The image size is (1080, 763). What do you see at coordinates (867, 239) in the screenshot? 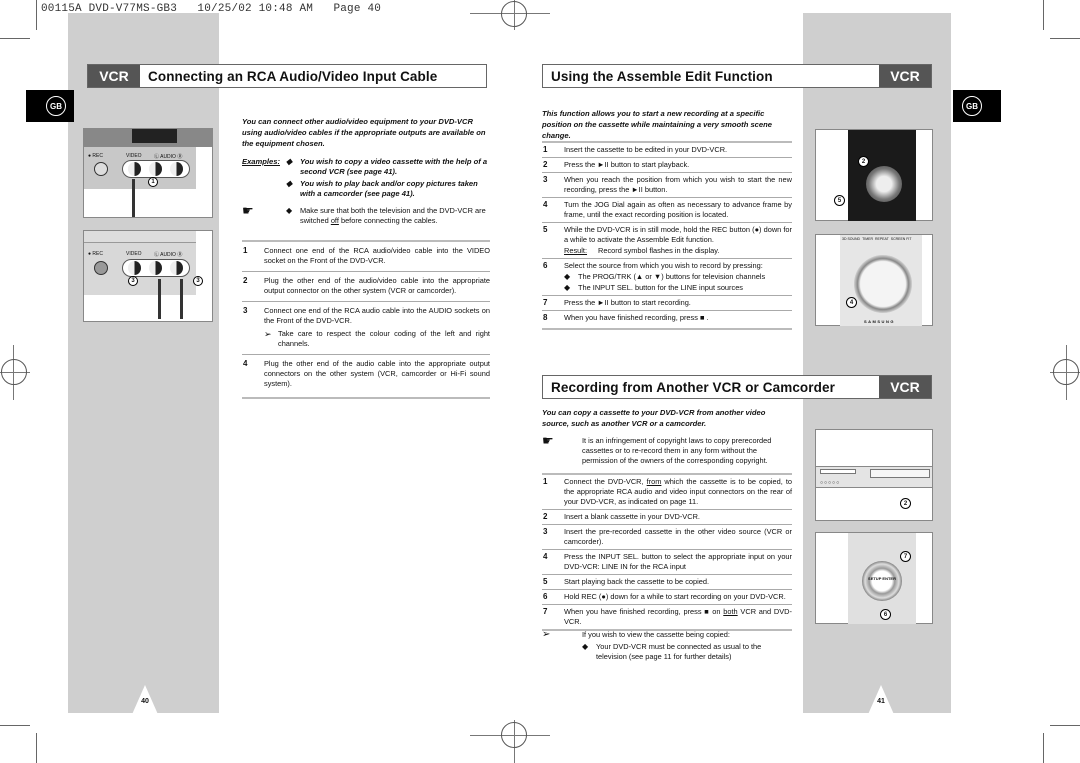
I see `remote-button-label: TIMER` at bounding box center [867, 239].